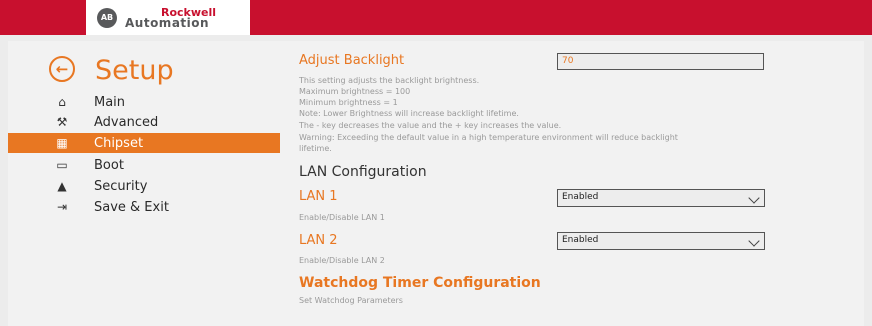  What do you see at coordinates (660, 61) in the screenshot?
I see `backlight-input: 70` at bounding box center [660, 61].